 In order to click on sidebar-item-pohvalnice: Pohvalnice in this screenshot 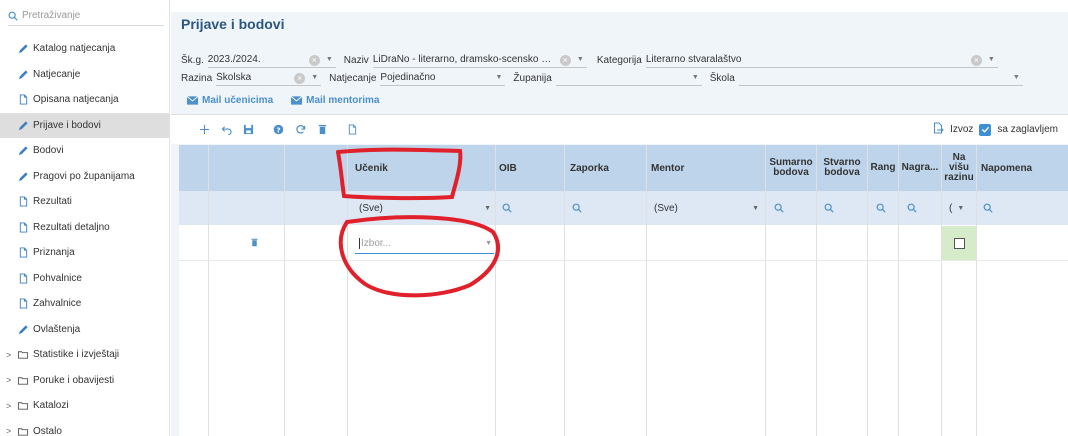, I will do `click(84, 279)`.